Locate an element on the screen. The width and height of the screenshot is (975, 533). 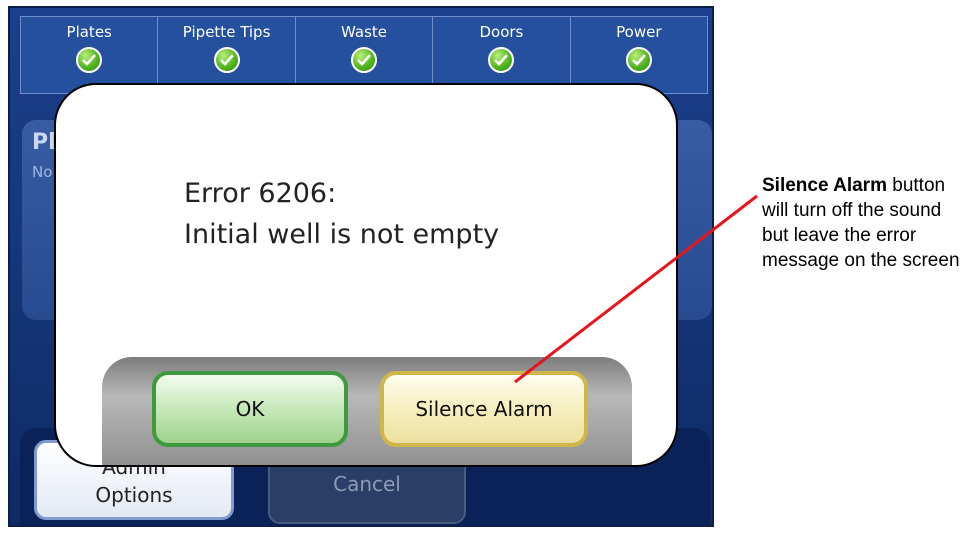
callout-title: Silence Alarm is located at coordinates (824, 185).